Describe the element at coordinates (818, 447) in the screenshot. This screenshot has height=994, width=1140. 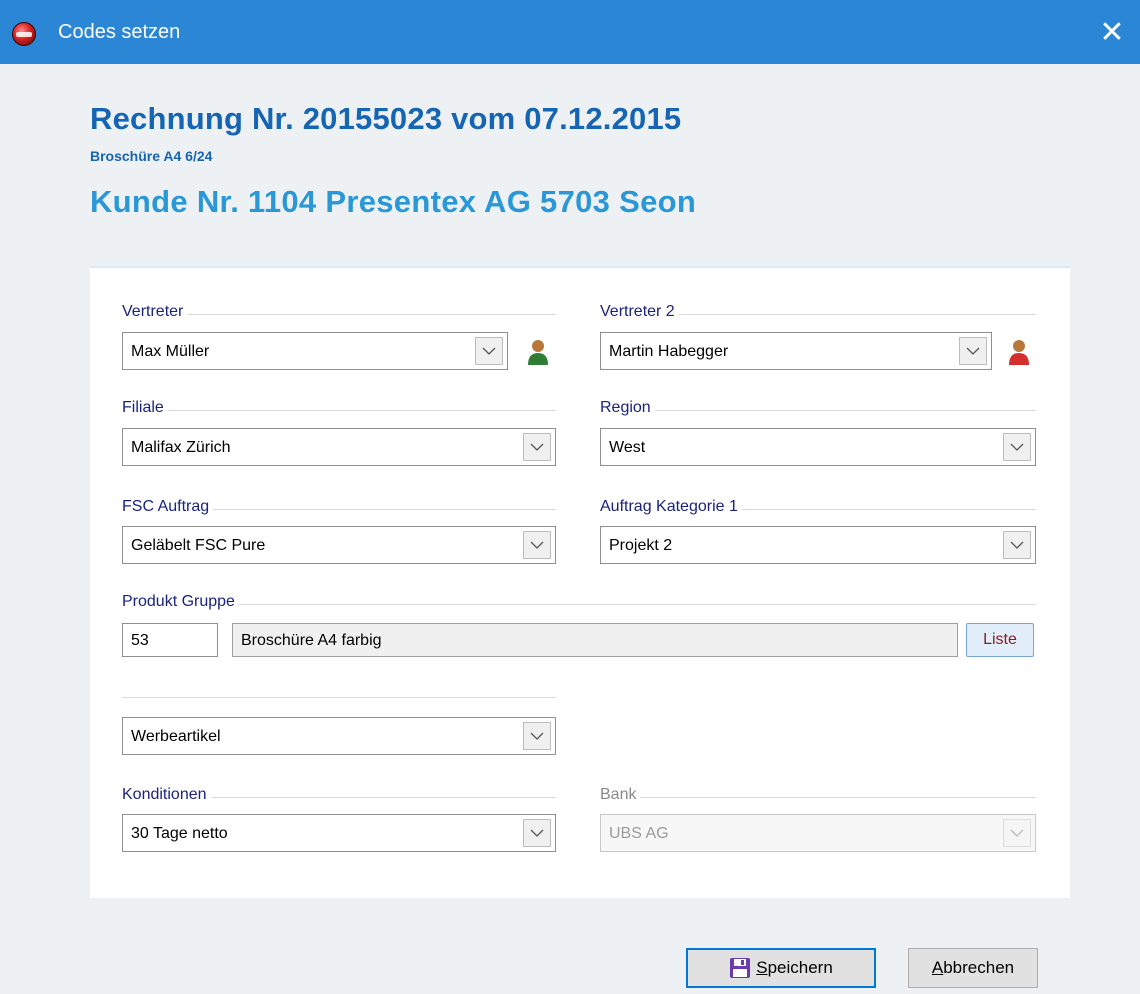
I see `region-select: West` at that location.